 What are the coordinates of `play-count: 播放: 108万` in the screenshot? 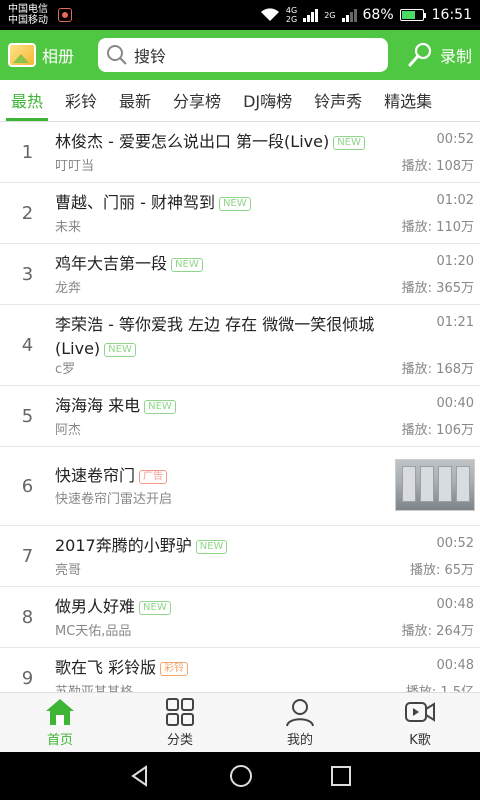 It's located at (437, 166).